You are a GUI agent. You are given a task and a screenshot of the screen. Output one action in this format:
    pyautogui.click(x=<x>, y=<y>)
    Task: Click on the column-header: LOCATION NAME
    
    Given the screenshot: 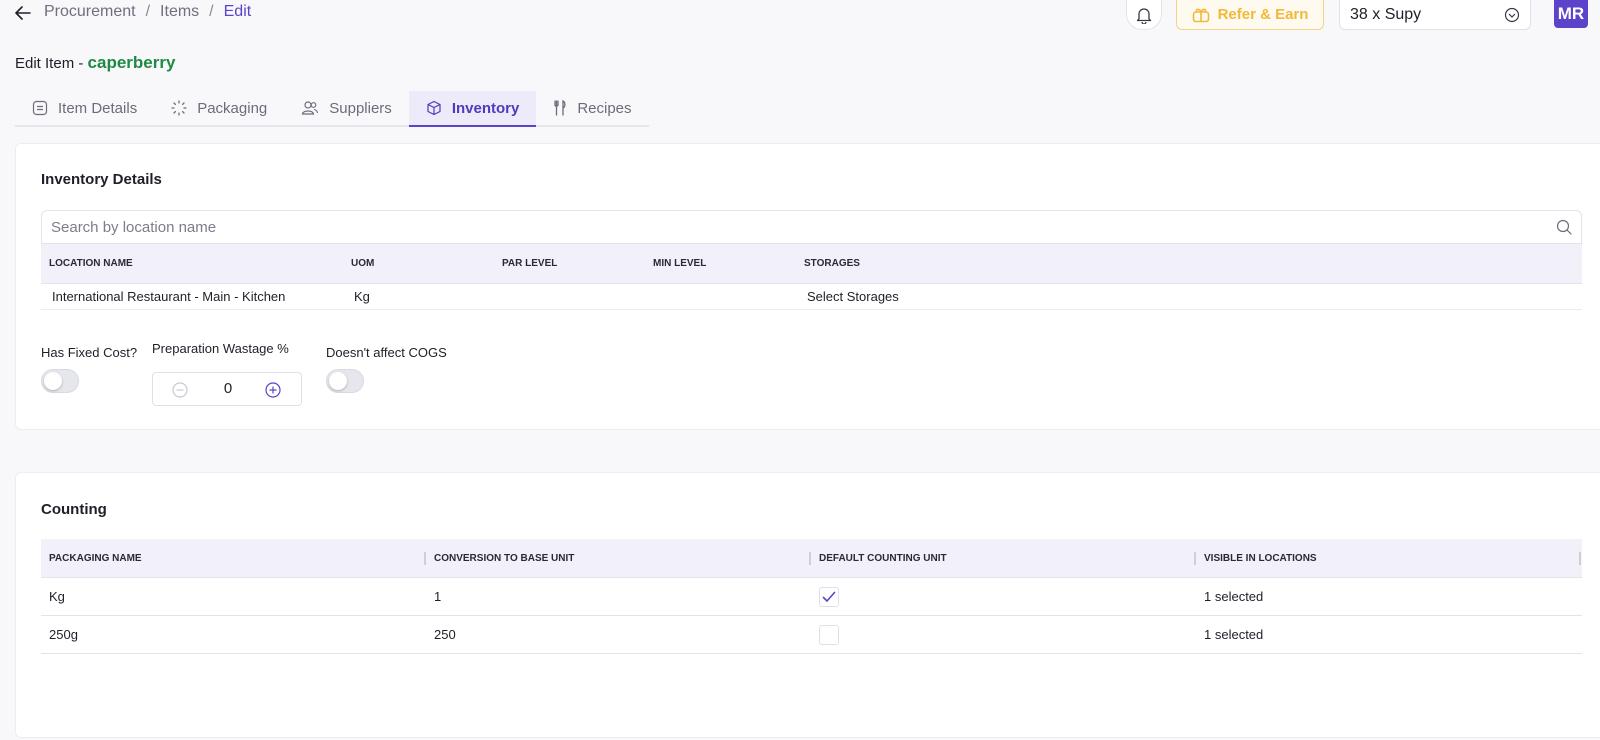 What is the action you would take?
    pyautogui.click(x=91, y=264)
    